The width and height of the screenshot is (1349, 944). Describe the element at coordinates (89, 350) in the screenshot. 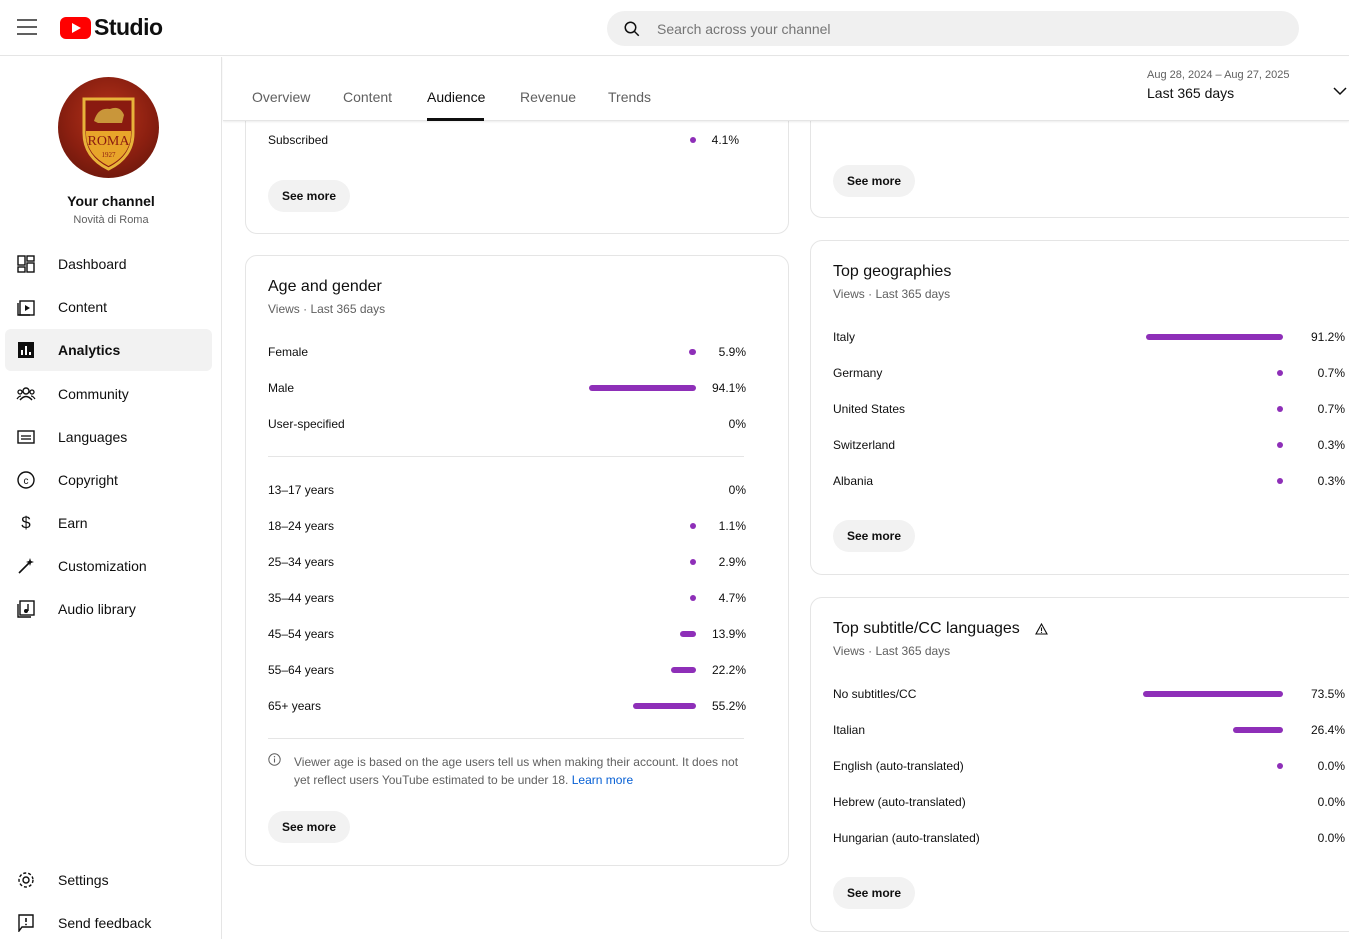

I see `sidebar-item-label: Analytics` at that location.